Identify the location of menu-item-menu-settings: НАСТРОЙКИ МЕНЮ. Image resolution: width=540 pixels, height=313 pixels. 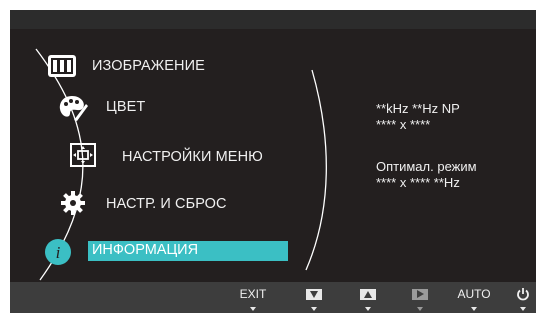
(192, 157).